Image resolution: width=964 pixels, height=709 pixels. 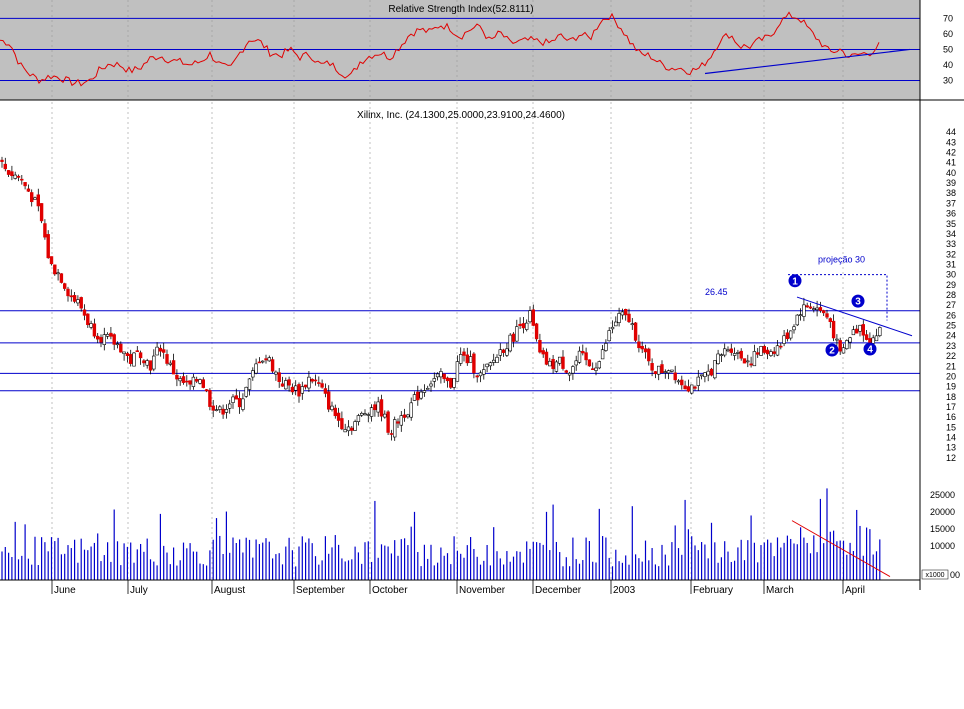 I want to click on price-tick-label: 23, so click(x=951, y=346).